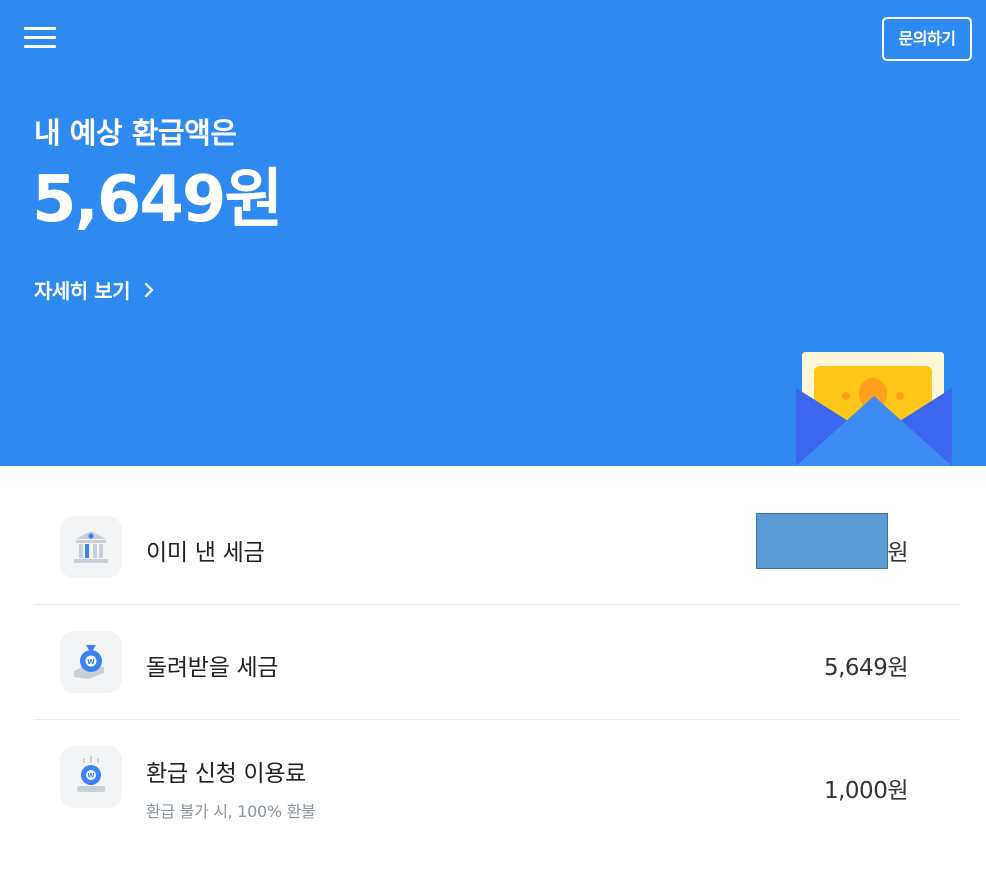 This screenshot has width=986, height=869. Describe the element at coordinates (866, 791) in the screenshot. I see `row-value: 1,000원` at that location.